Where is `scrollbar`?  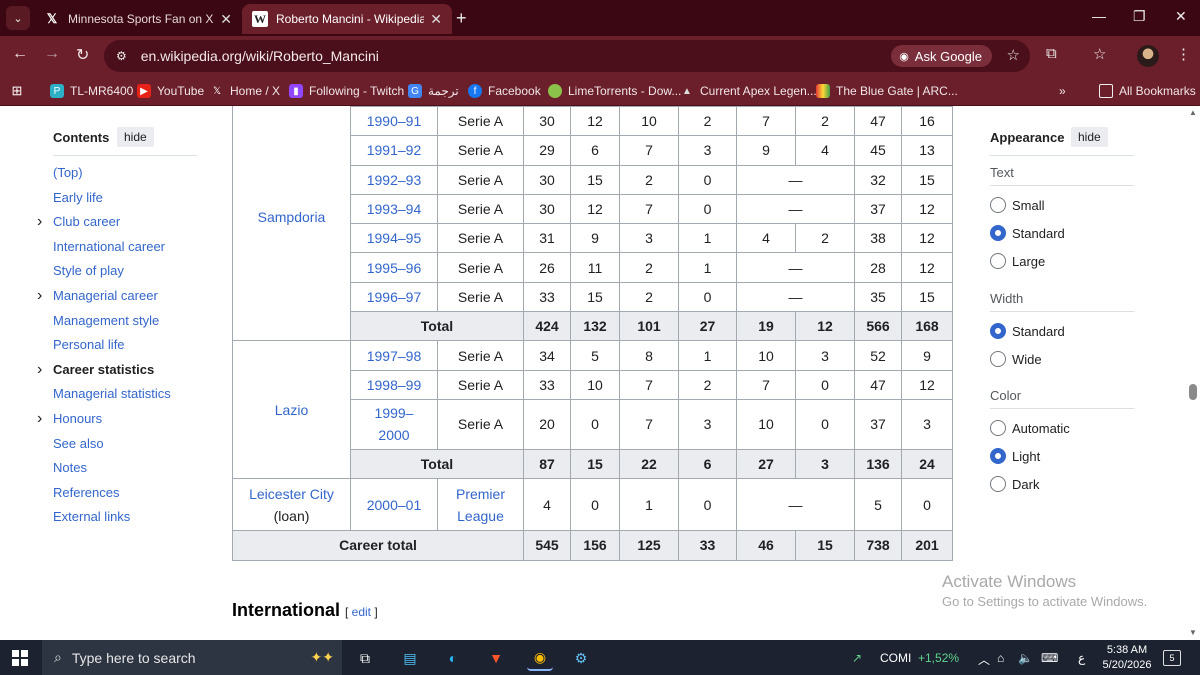
scrollbar is located at coordinates (1193, 373).